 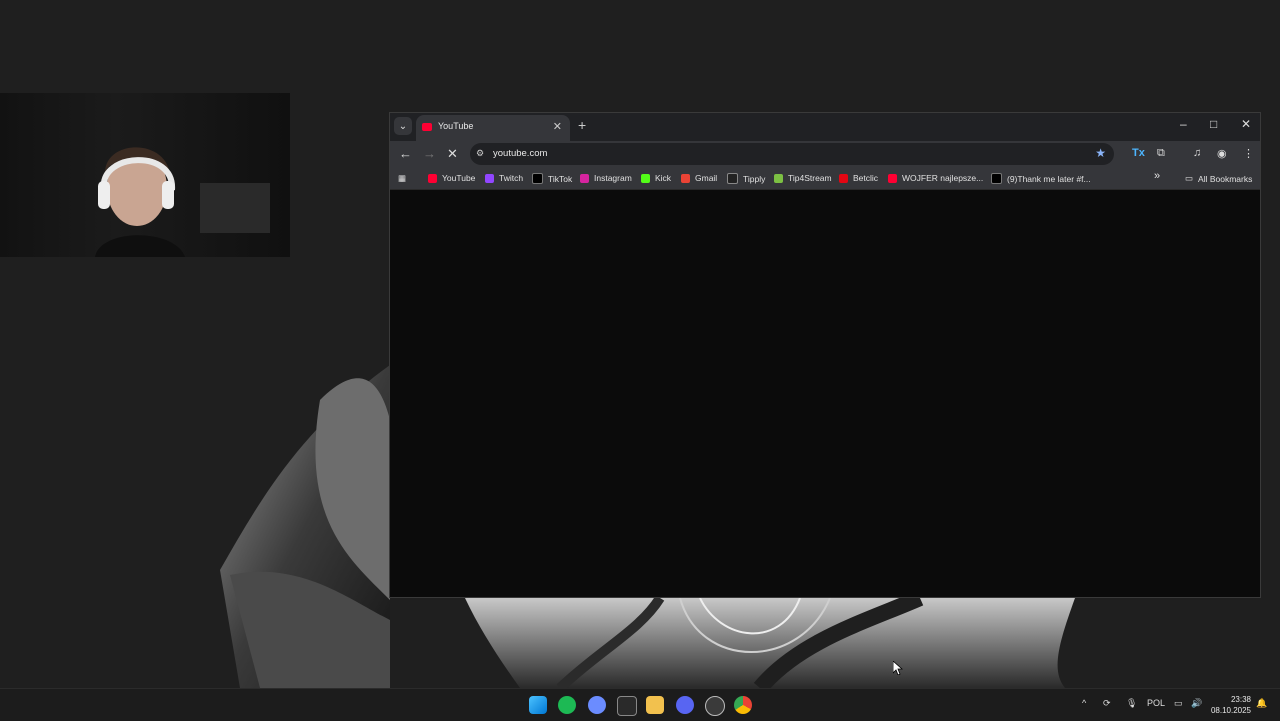 I want to click on translate-extension-icon: Tx, so click(x=1138, y=153).